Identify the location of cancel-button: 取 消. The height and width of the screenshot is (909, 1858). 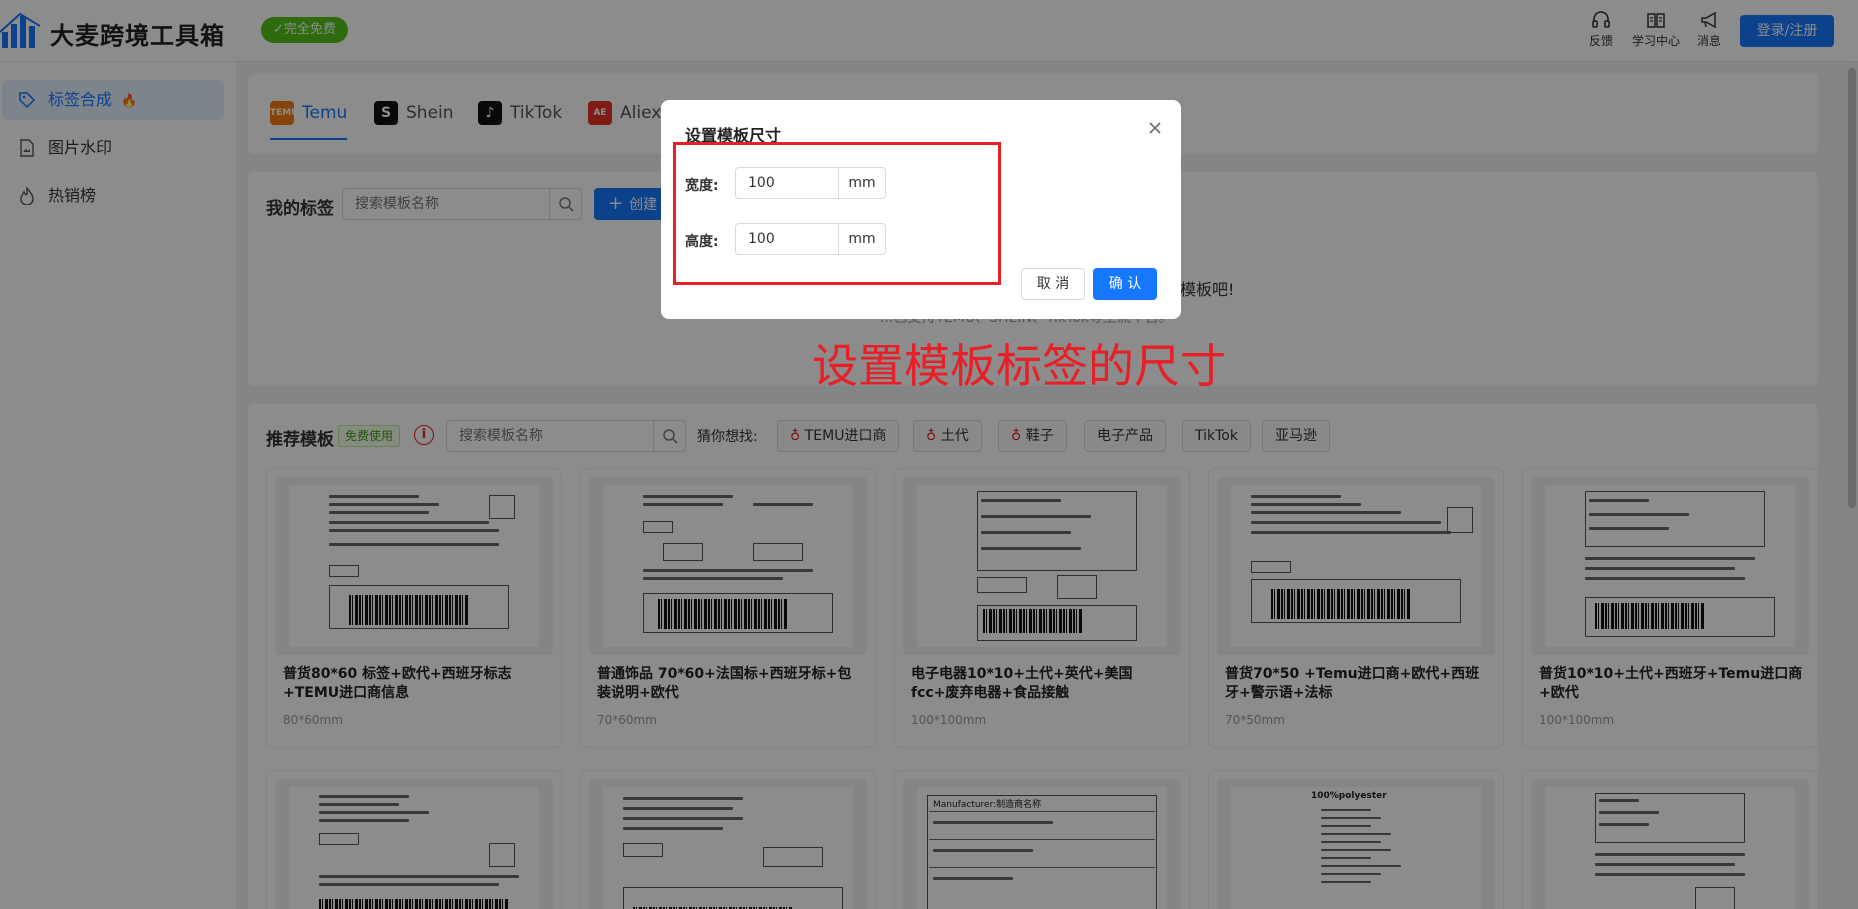
(1053, 284).